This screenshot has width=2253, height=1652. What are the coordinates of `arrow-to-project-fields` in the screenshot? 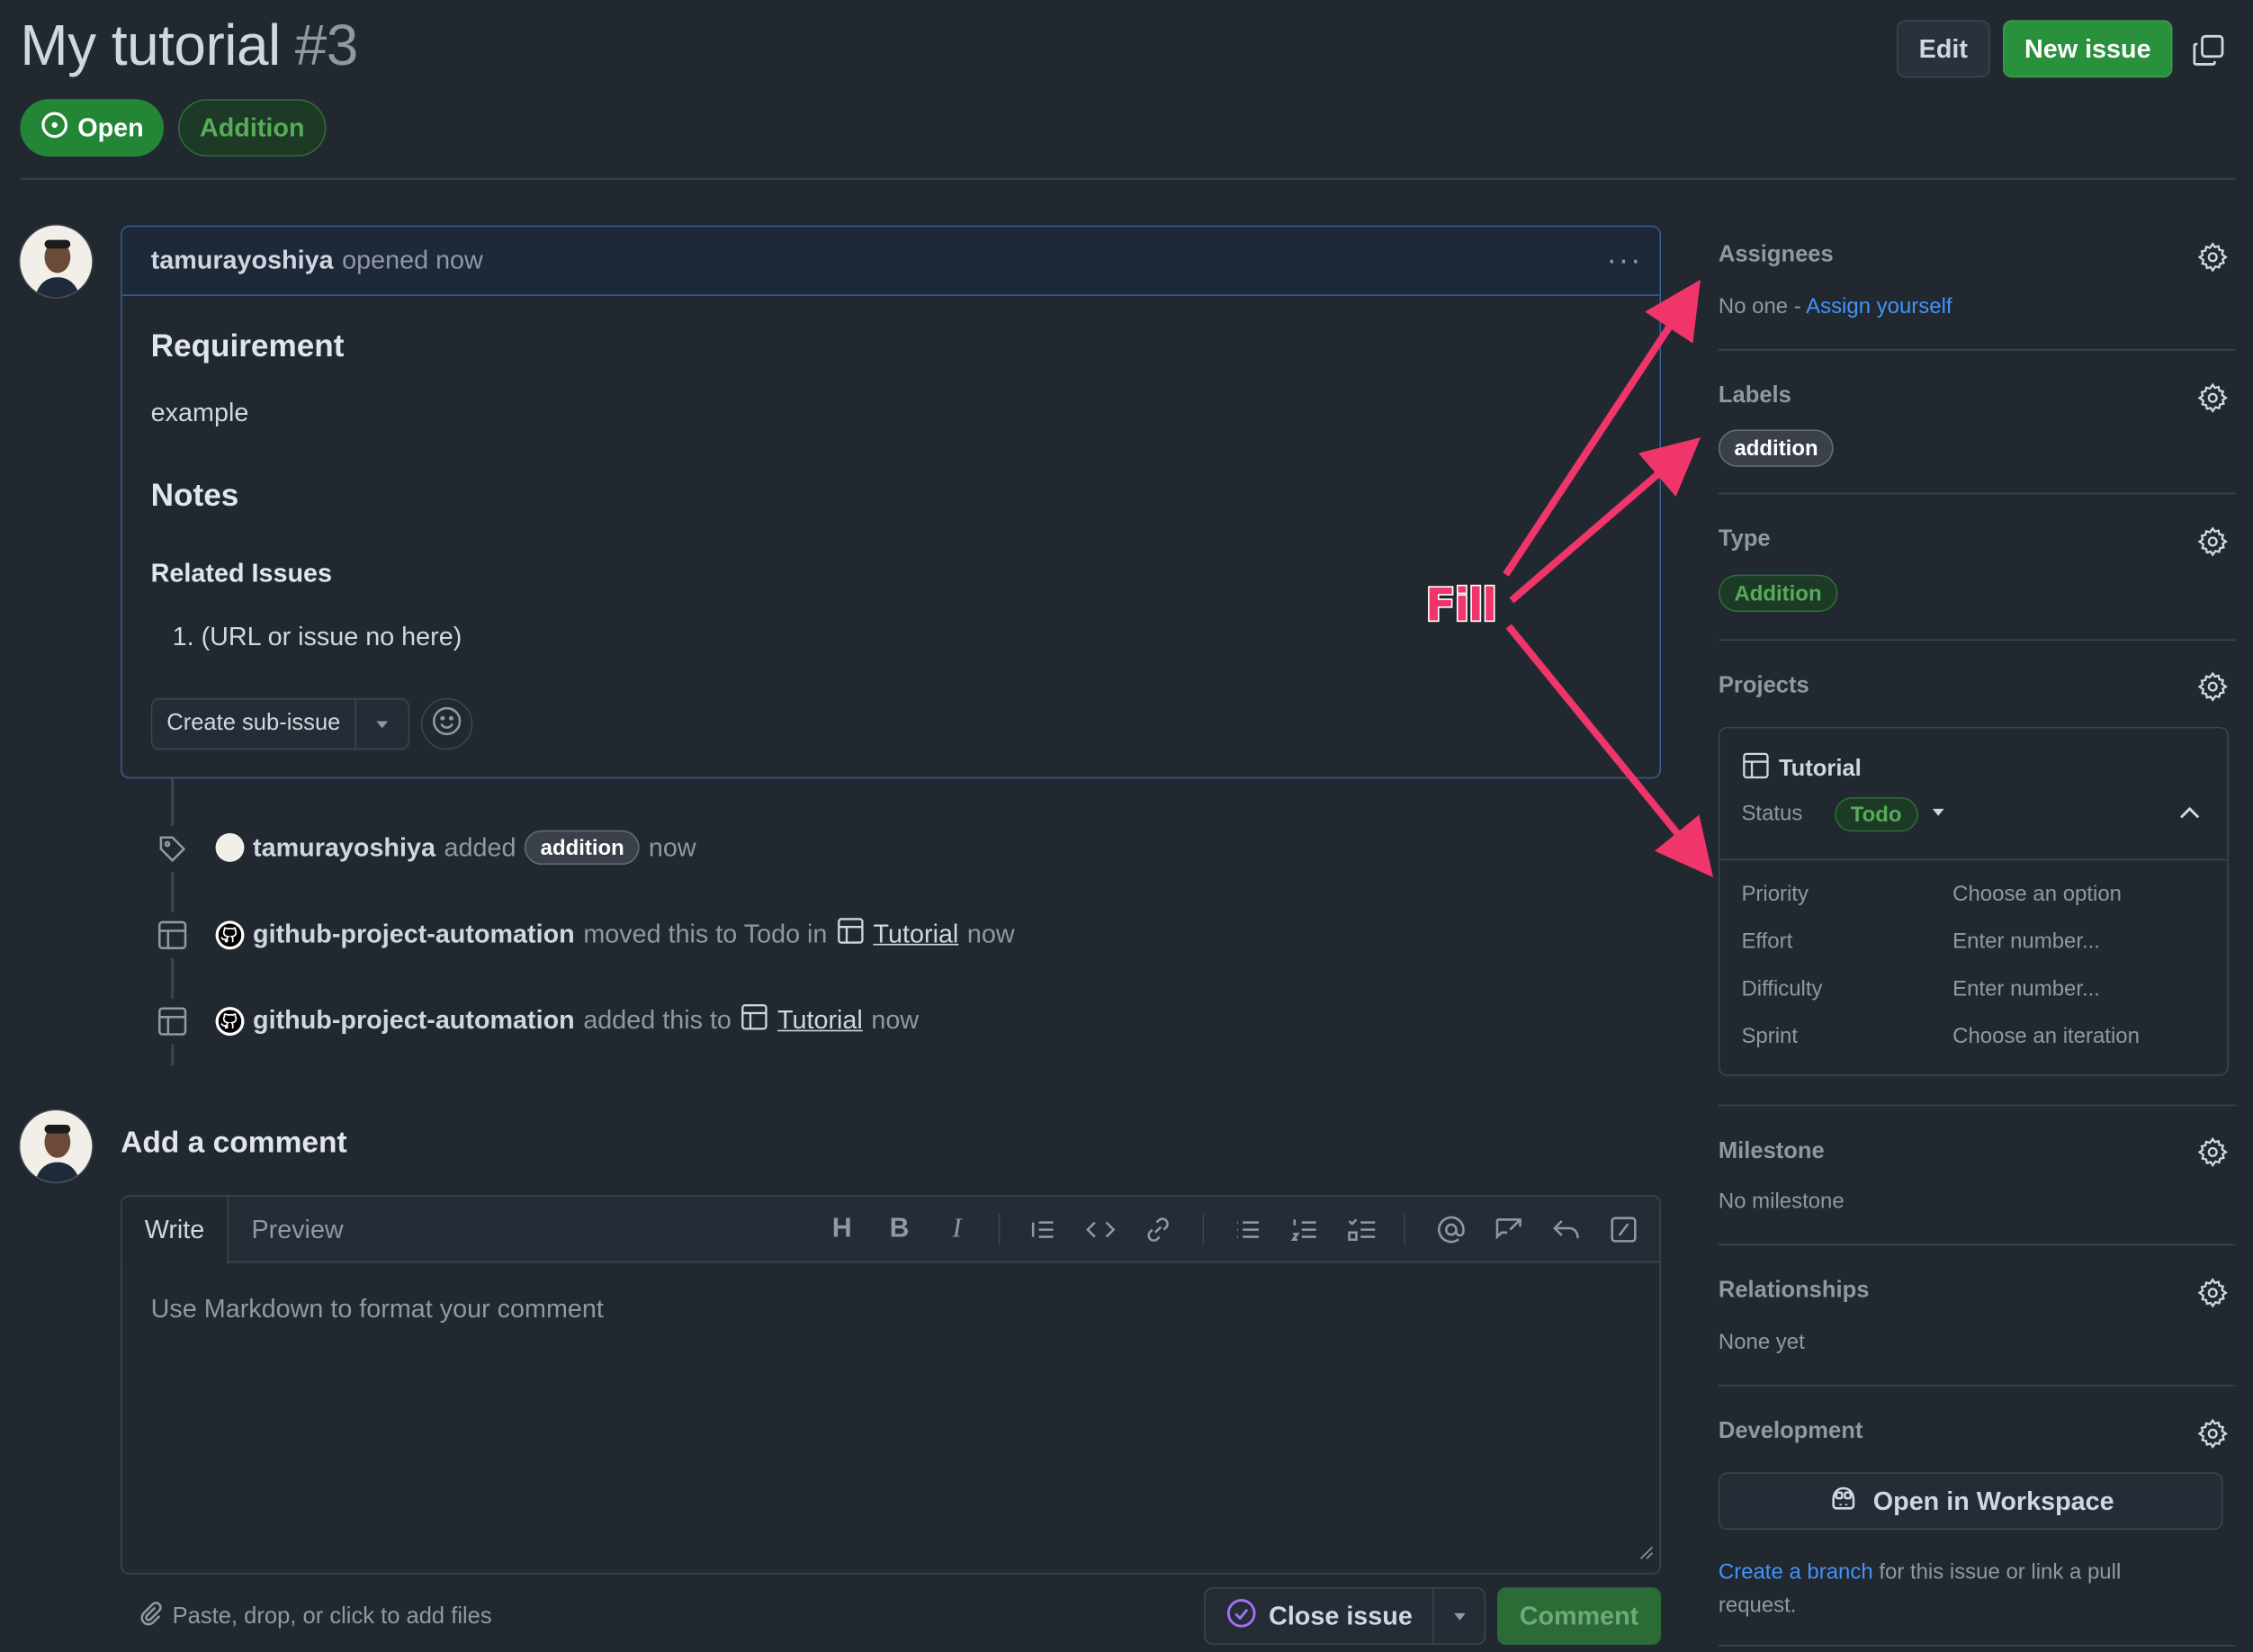 It's located at (1610, 751).